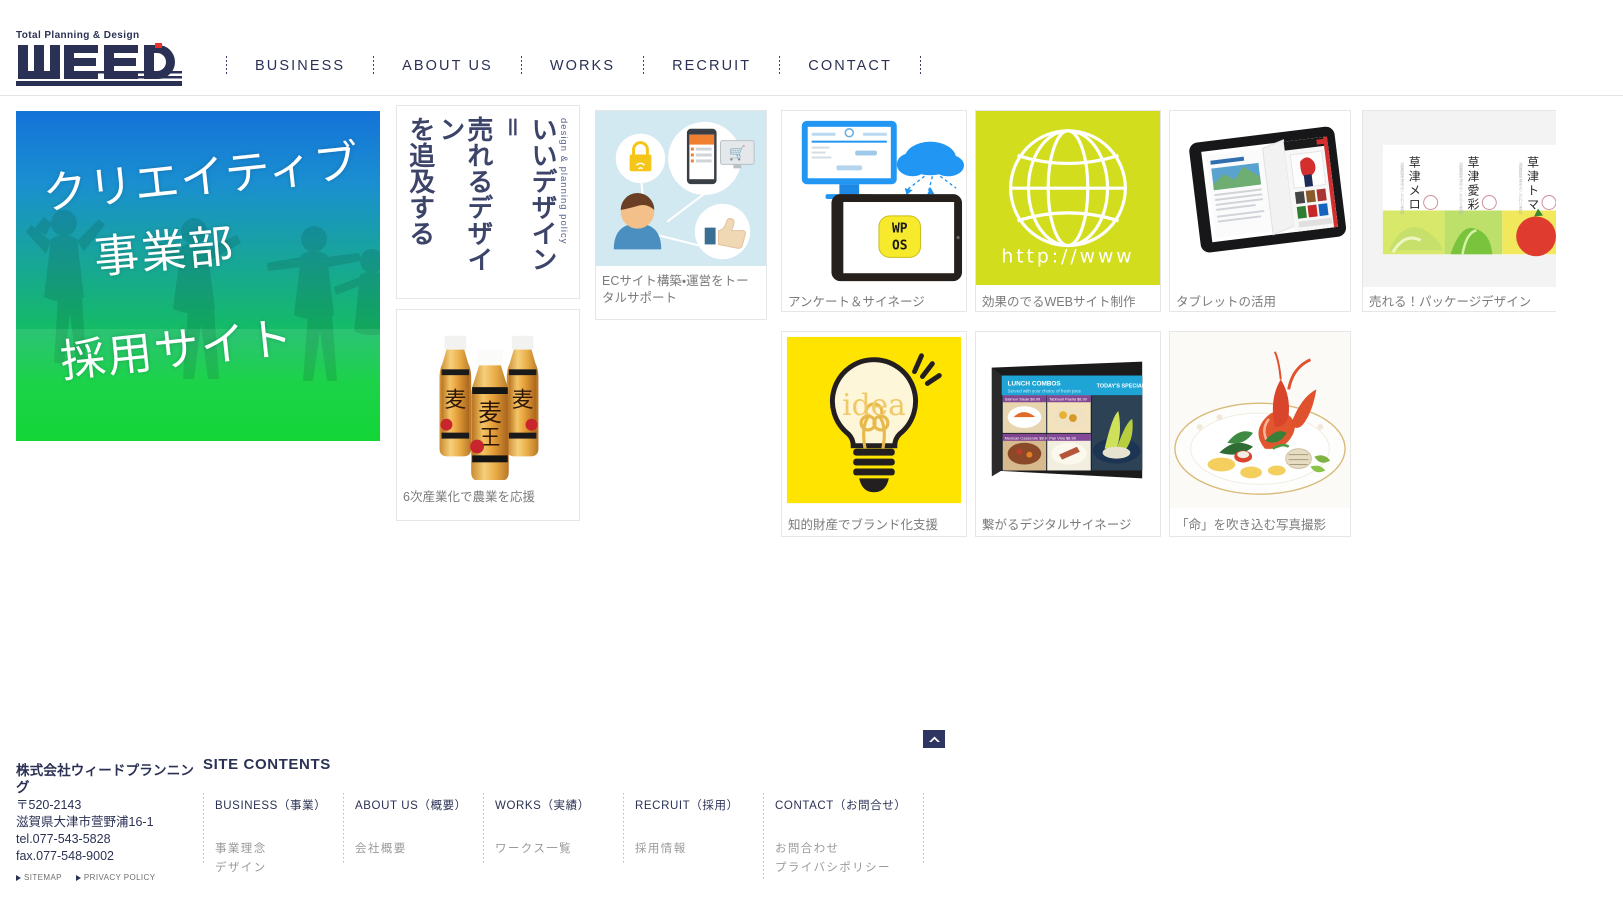 The image size is (1623, 910). I want to click on footer-sub-business-design: デザイン, so click(279, 868).